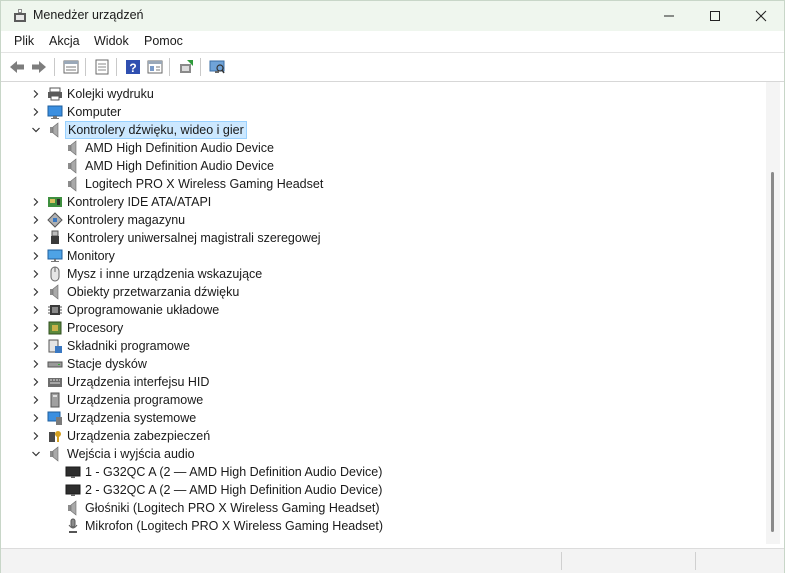 The height and width of the screenshot is (573, 785). What do you see at coordinates (88, 15) in the screenshot?
I see `window-title: Menedżer urządzeń` at bounding box center [88, 15].